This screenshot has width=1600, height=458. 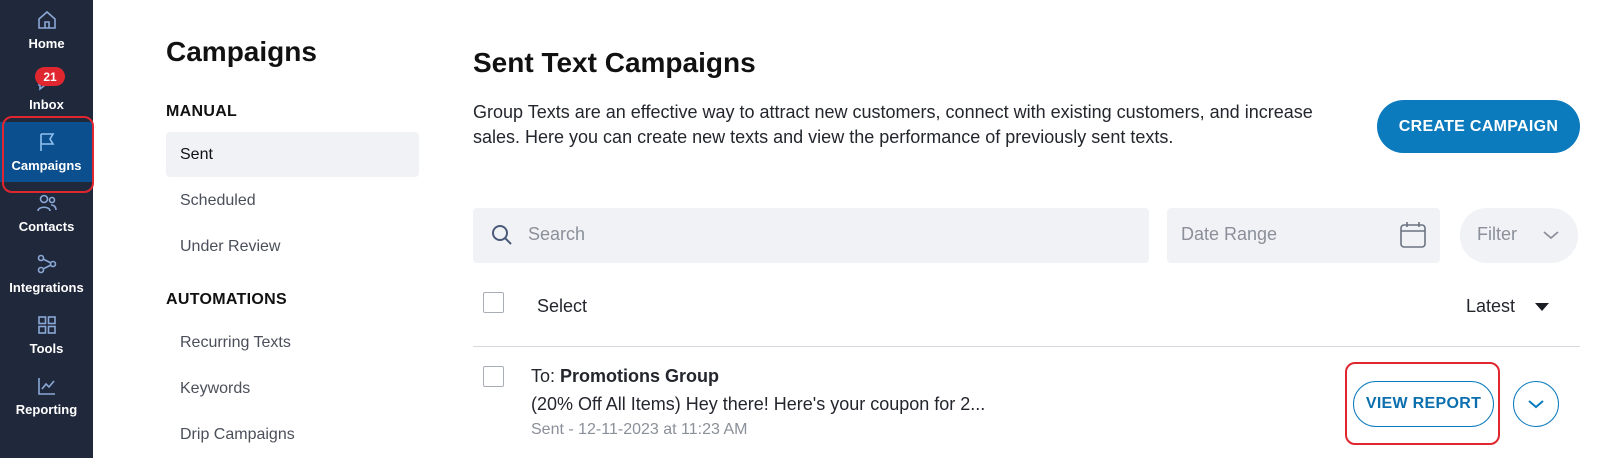 I want to click on sidebar-item-scheduled: Scheduled, so click(x=292, y=200).